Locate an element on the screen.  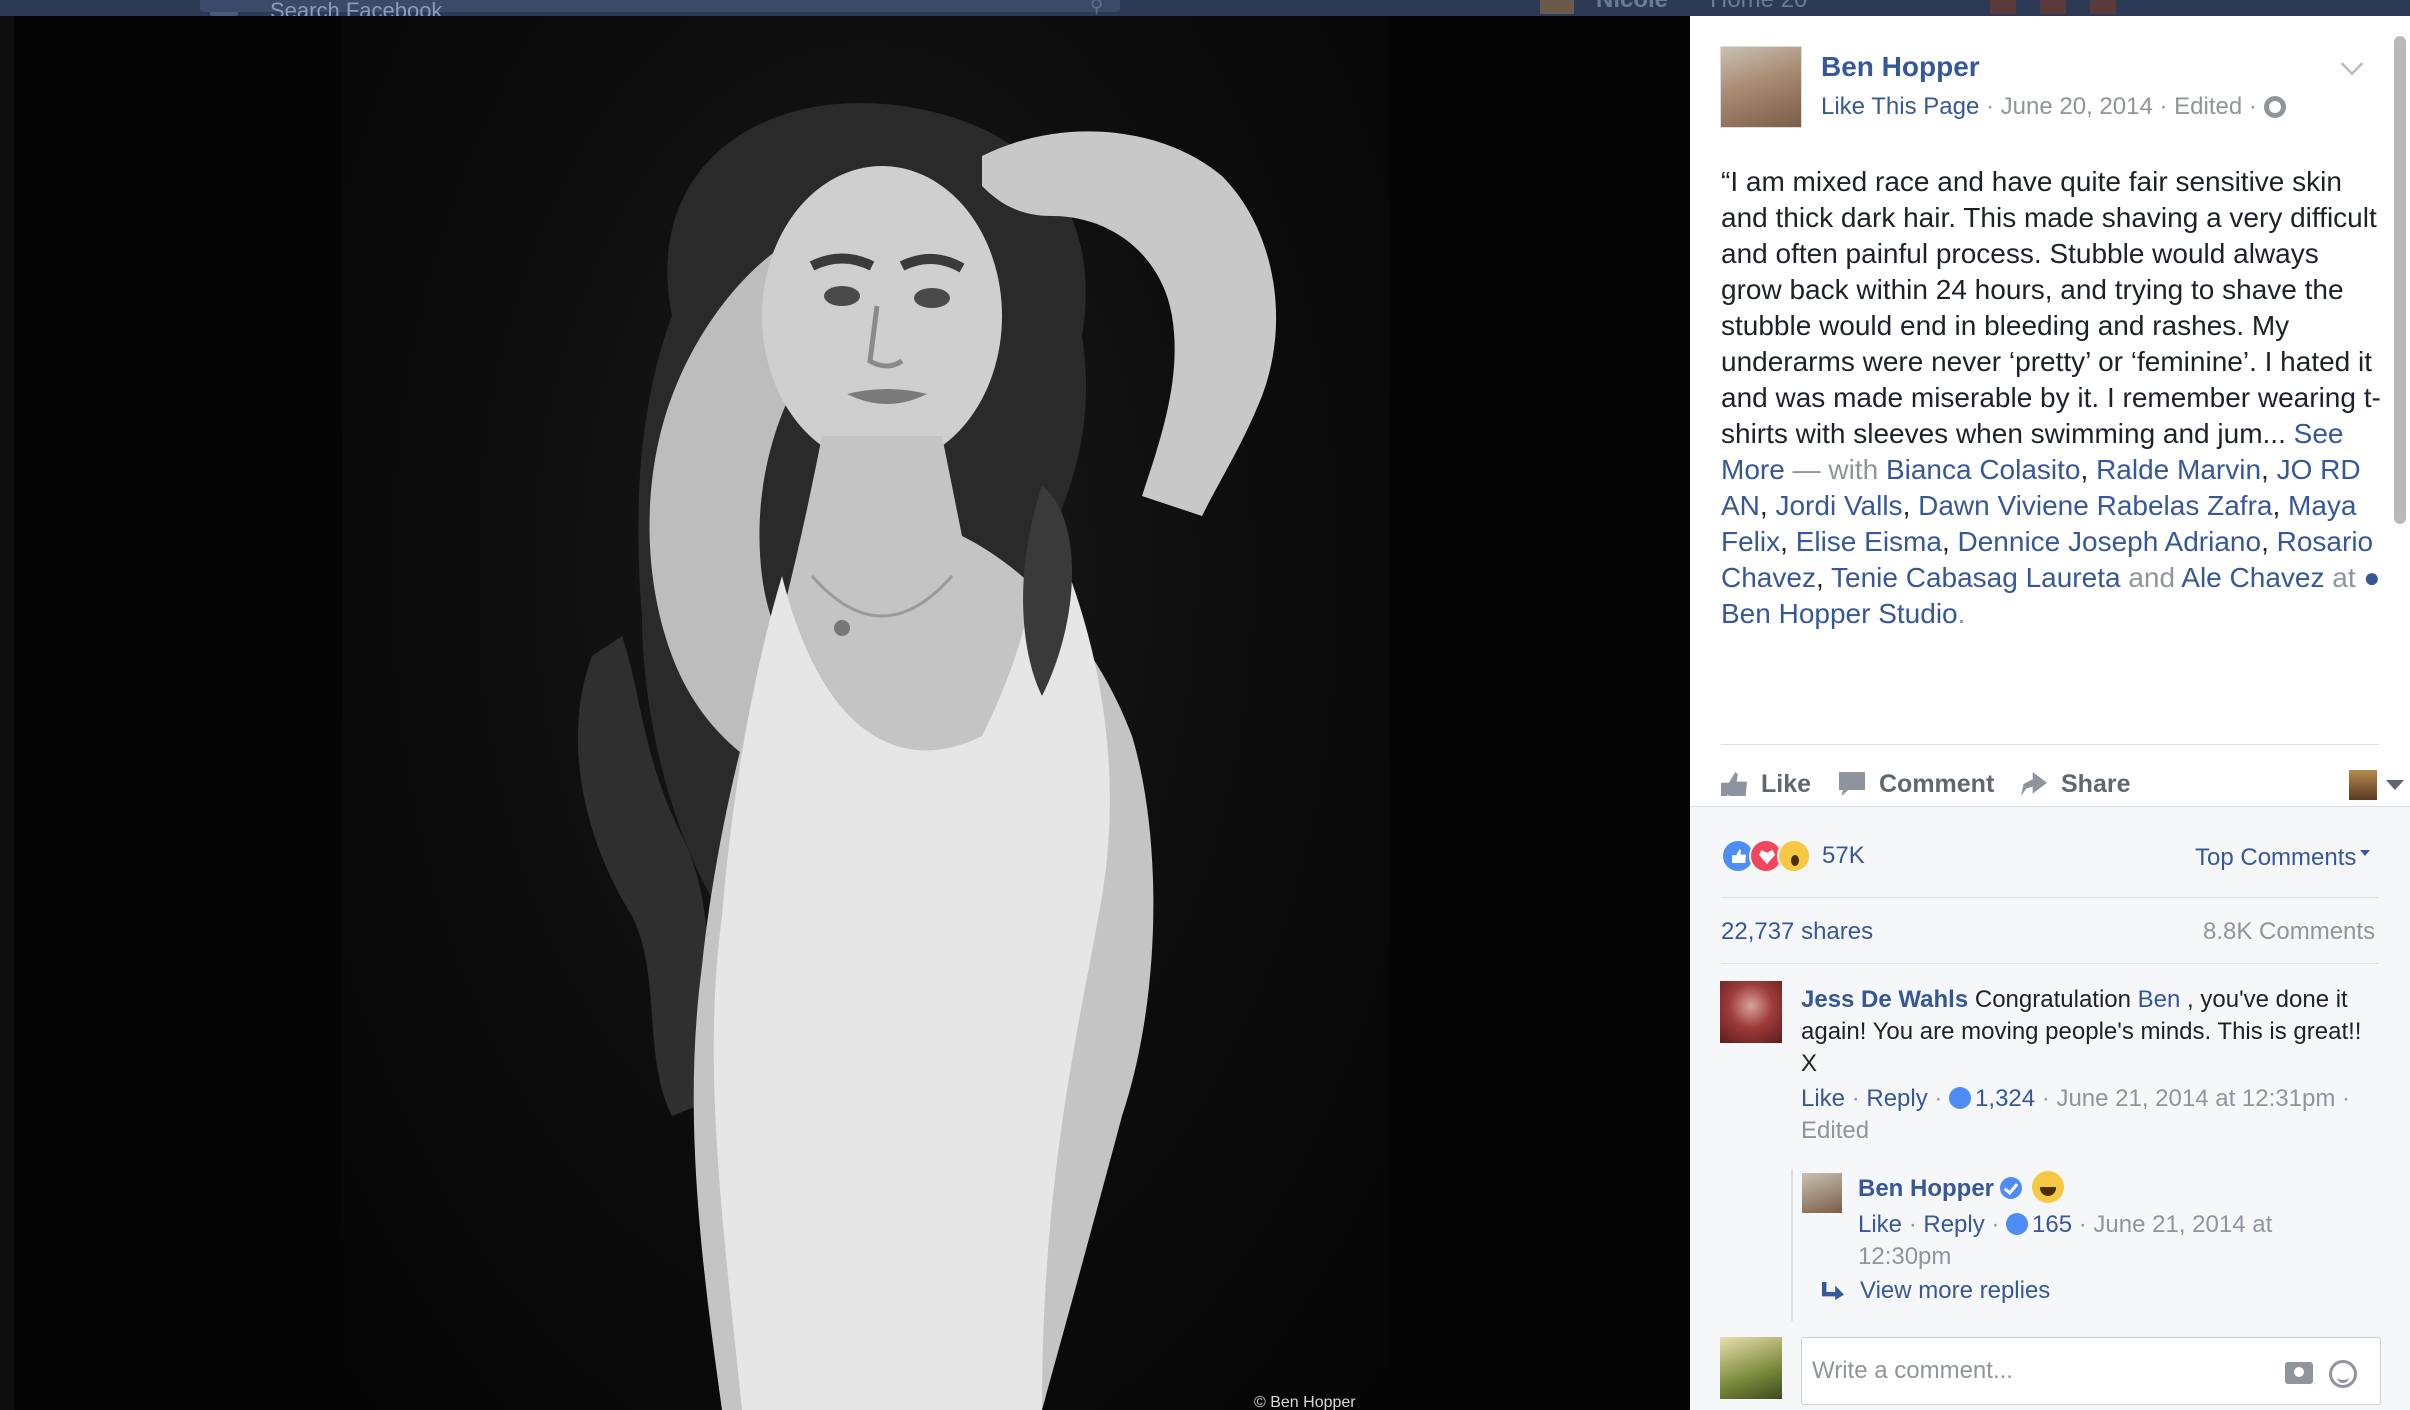
comment-button: Comment is located at coordinates (1916, 784).